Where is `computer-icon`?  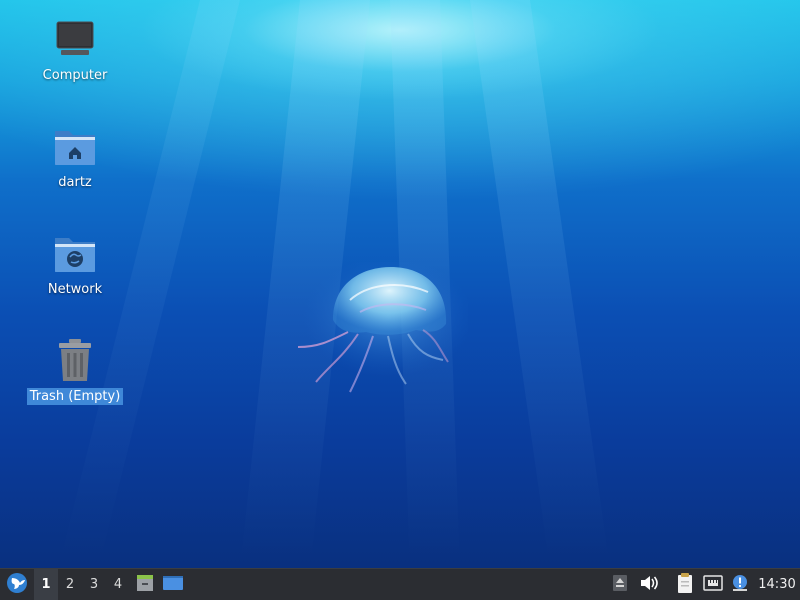 computer-icon is located at coordinates (75, 40).